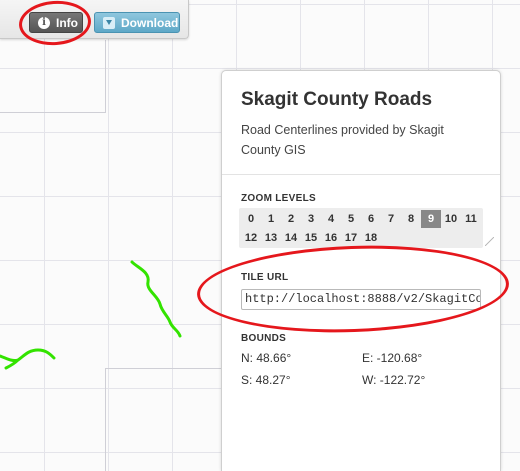 The height and width of the screenshot is (471, 520). I want to click on panel-title: Skagit County Roads, so click(337, 99).